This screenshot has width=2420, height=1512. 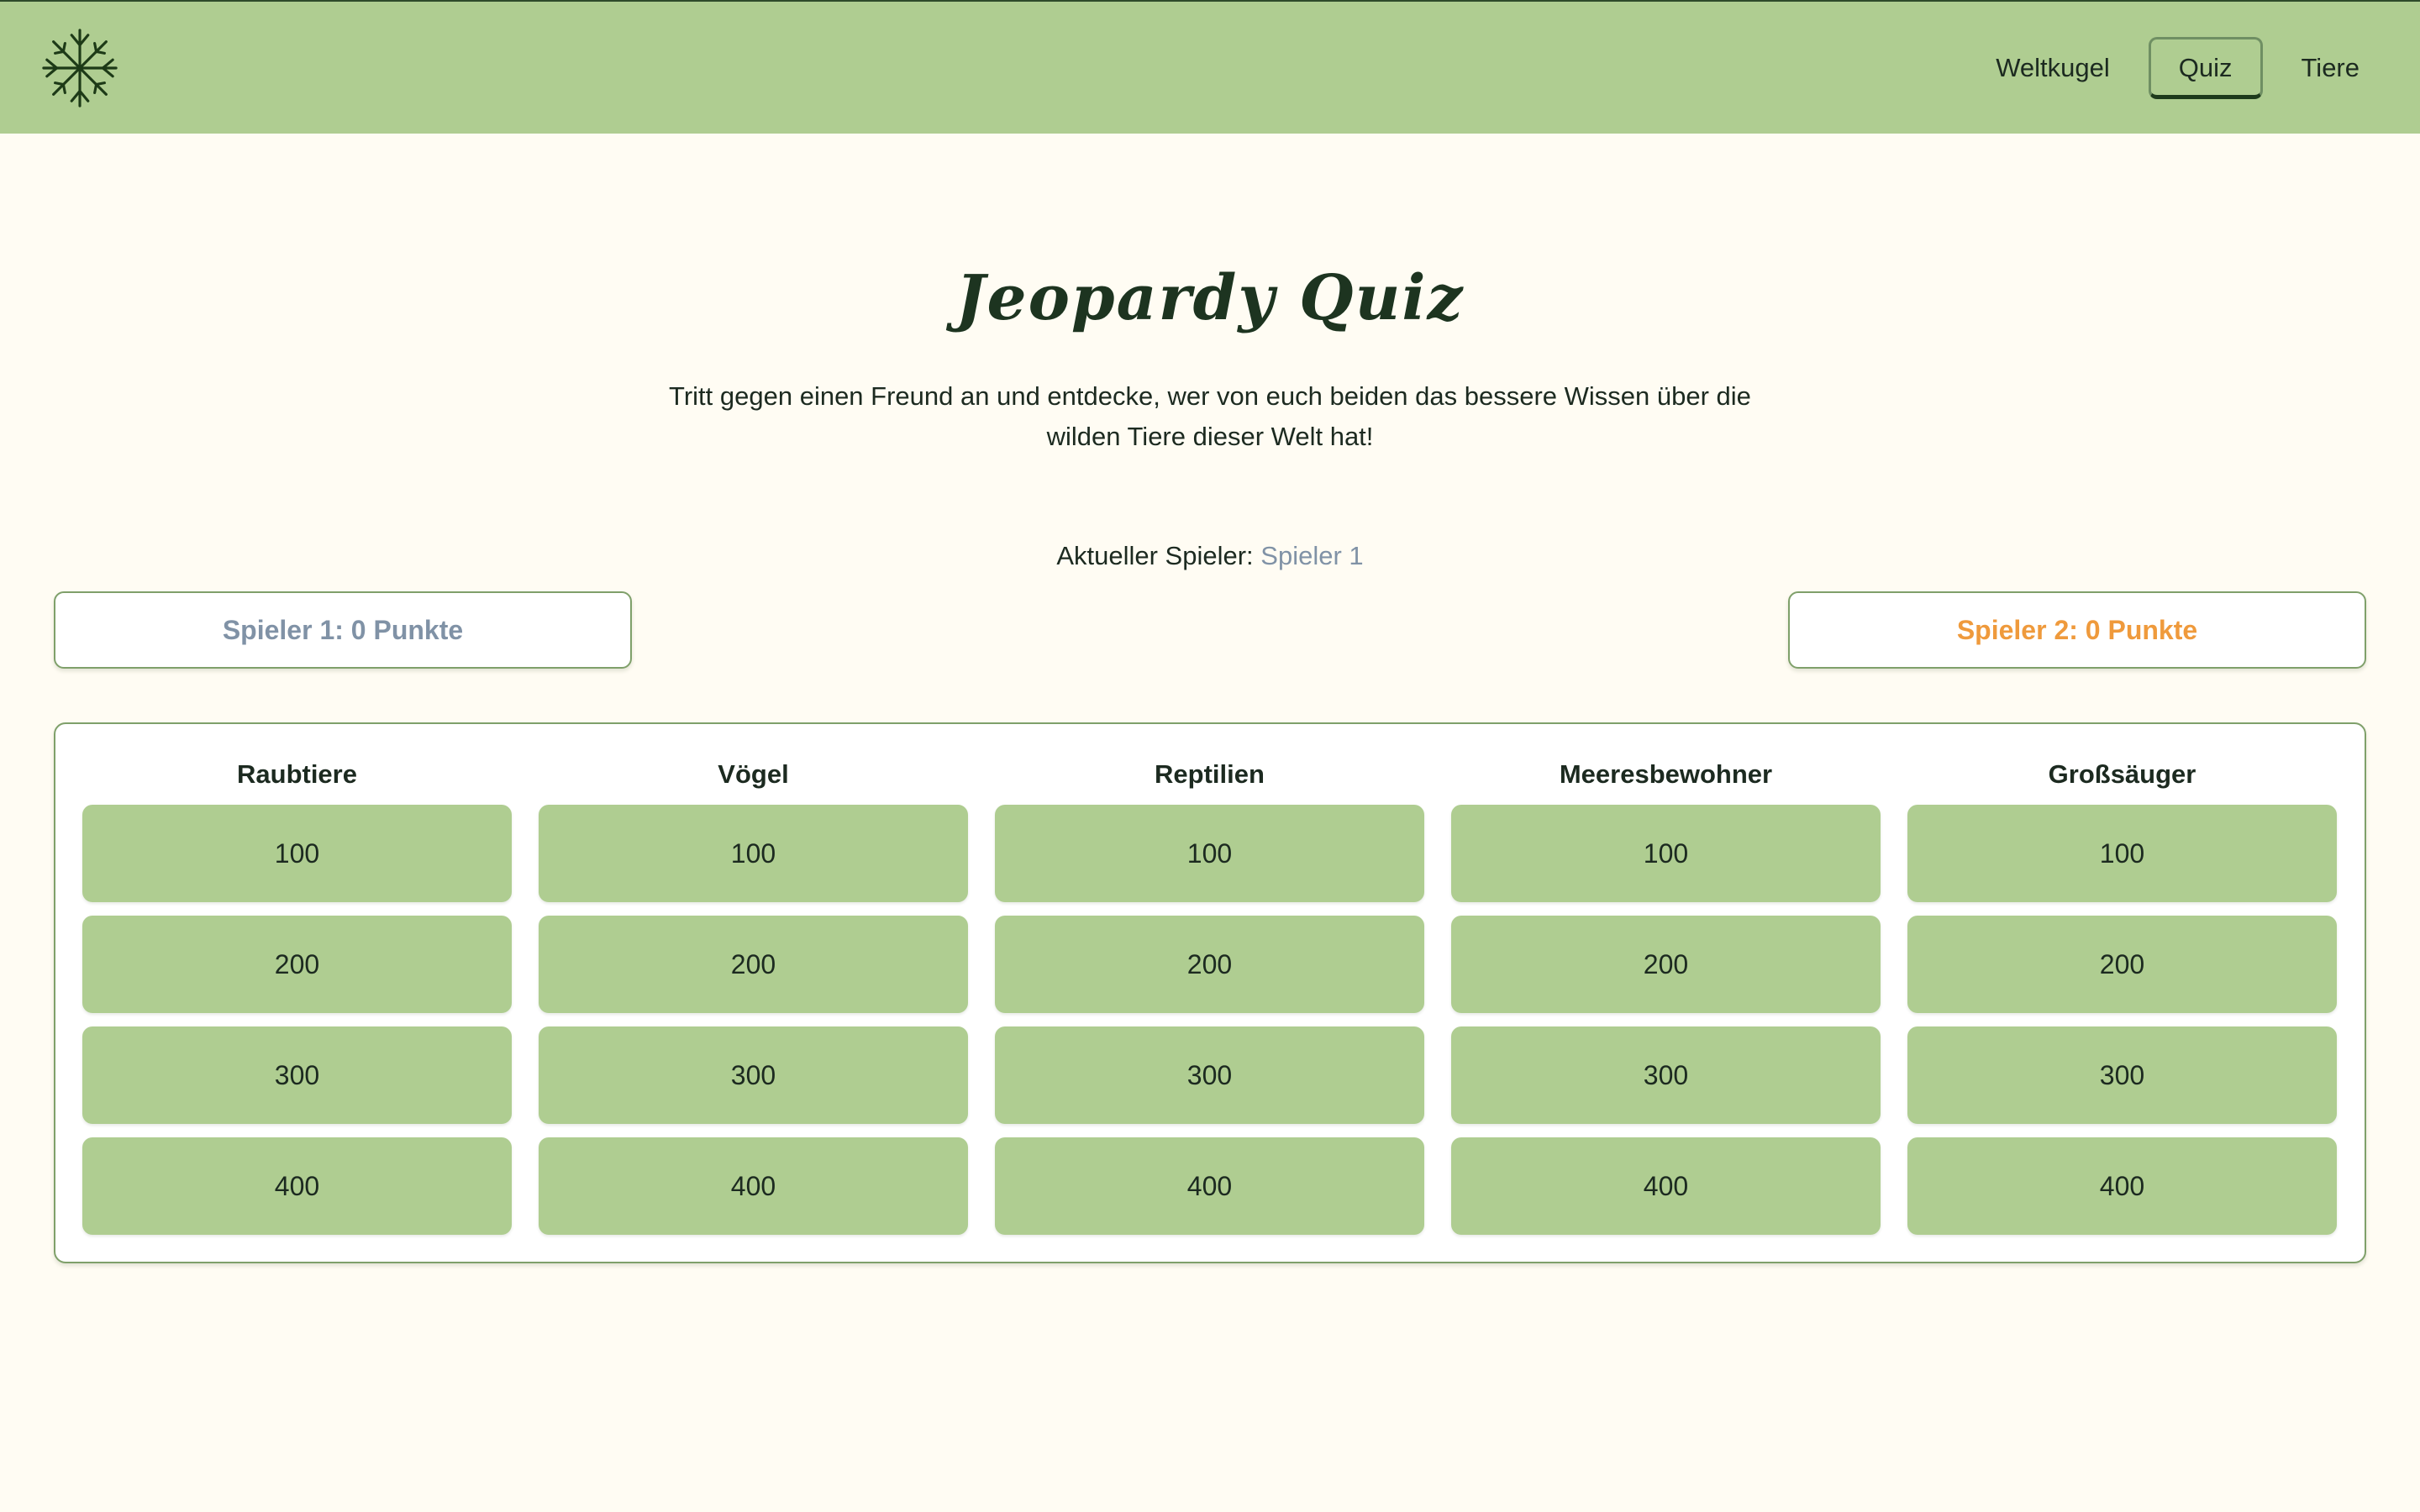 What do you see at coordinates (1210, 67) in the screenshot?
I see `top-navbar: Weltkugel Quiz Tiere` at bounding box center [1210, 67].